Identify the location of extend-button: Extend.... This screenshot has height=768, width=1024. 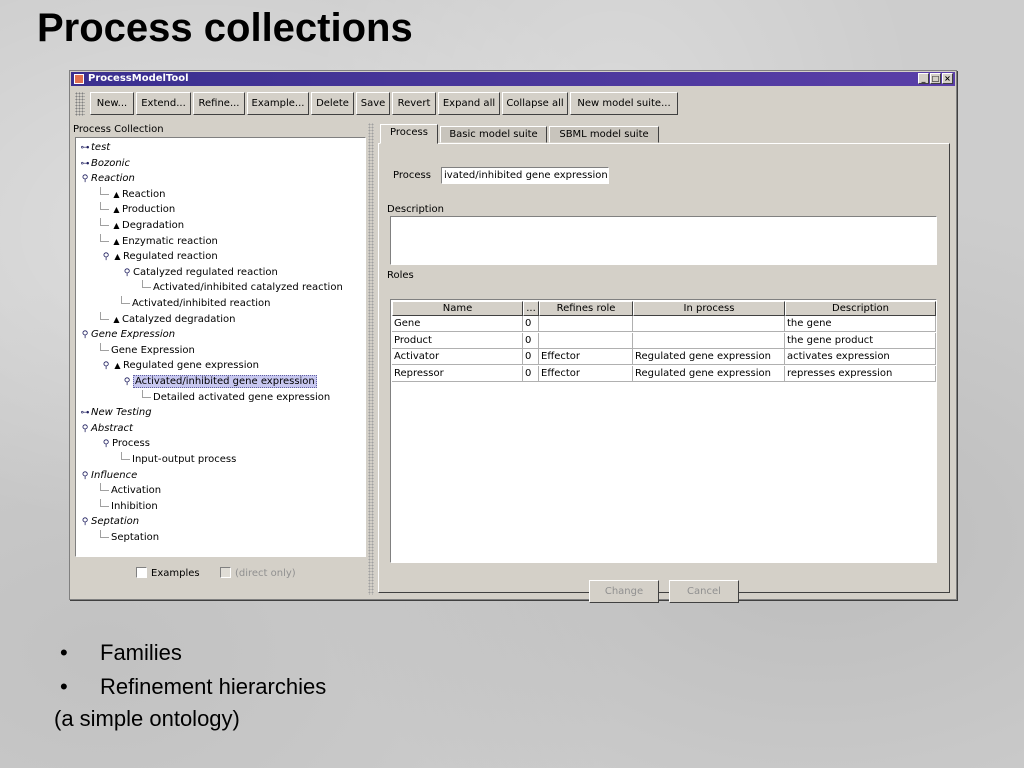
(163, 103).